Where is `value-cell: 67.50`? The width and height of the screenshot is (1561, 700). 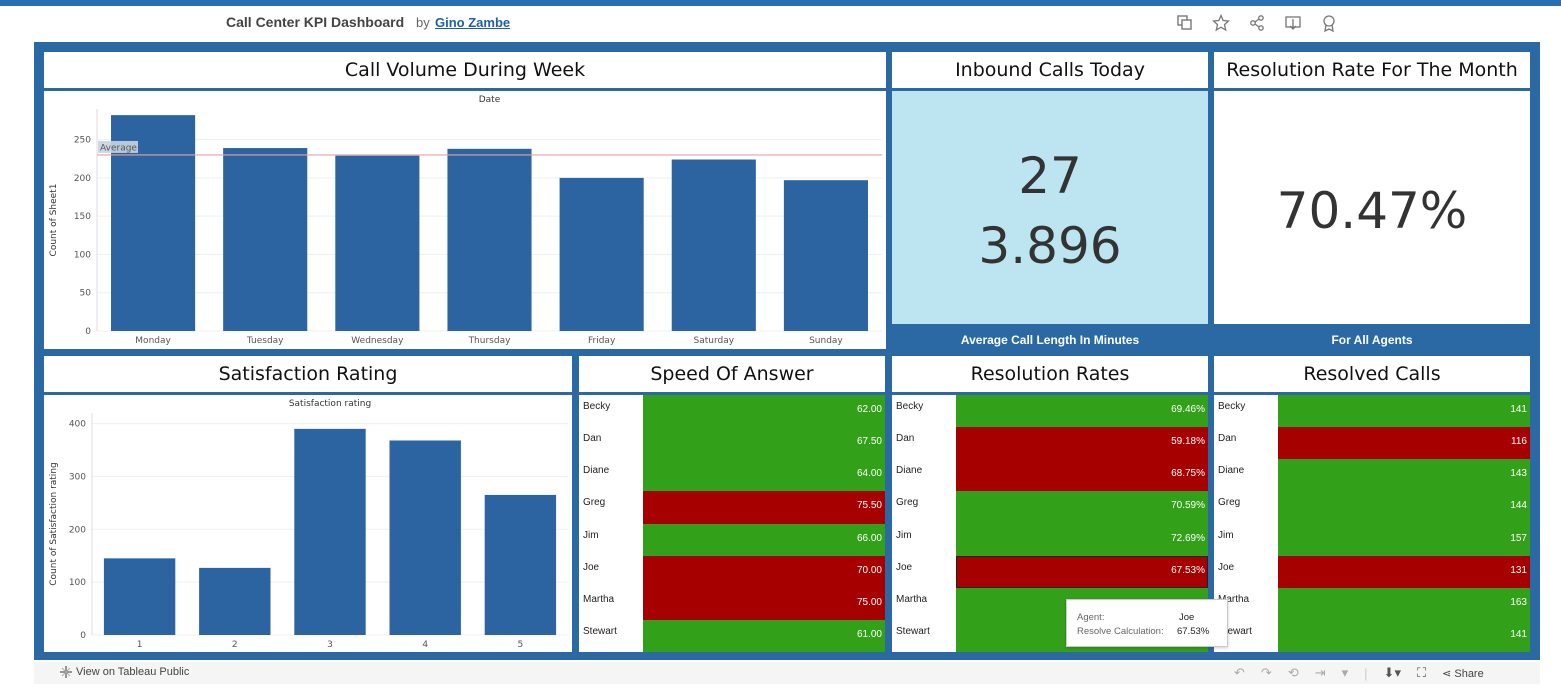 value-cell: 67.50 is located at coordinates (764, 443).